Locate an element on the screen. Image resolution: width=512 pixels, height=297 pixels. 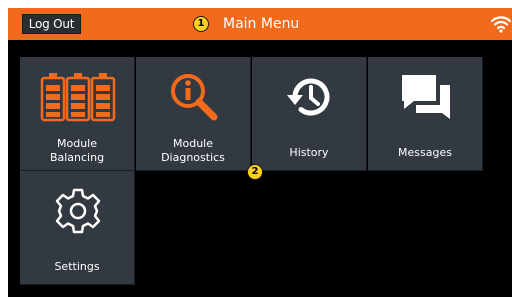
magnifier-info-icon is located at coordinates (193, 97).